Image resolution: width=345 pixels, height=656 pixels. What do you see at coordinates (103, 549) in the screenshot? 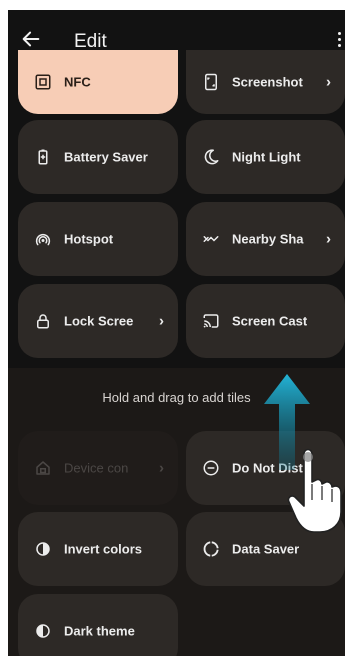
I see `tile-label: Invert colors` at bounding box center [103, 549].